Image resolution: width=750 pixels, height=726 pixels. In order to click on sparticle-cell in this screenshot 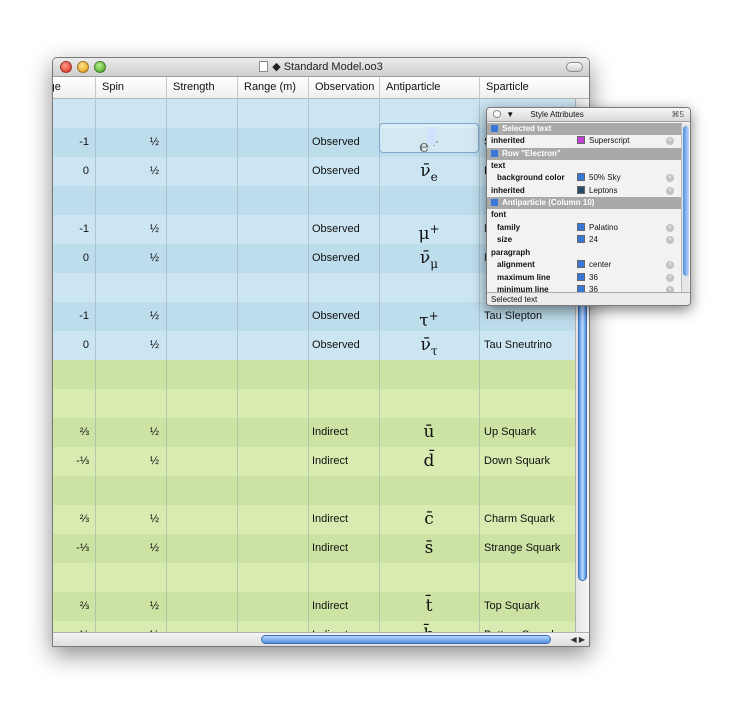, I will do `click(530, 490)`.